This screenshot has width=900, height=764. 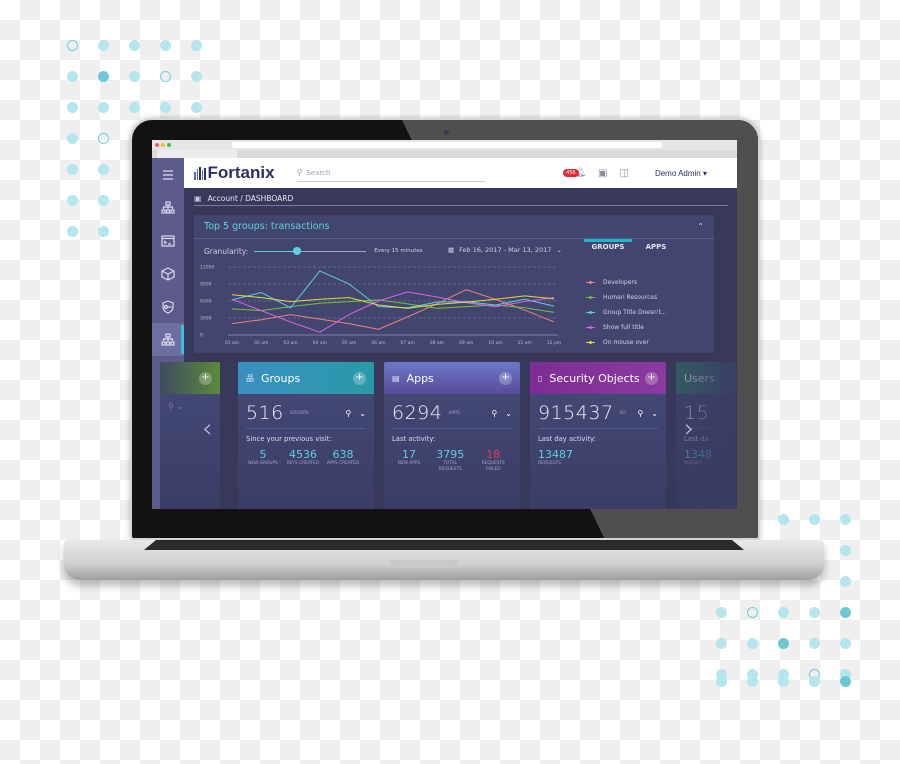 I want to click on carousel-next-button: ›, so click(x=689, y=429).